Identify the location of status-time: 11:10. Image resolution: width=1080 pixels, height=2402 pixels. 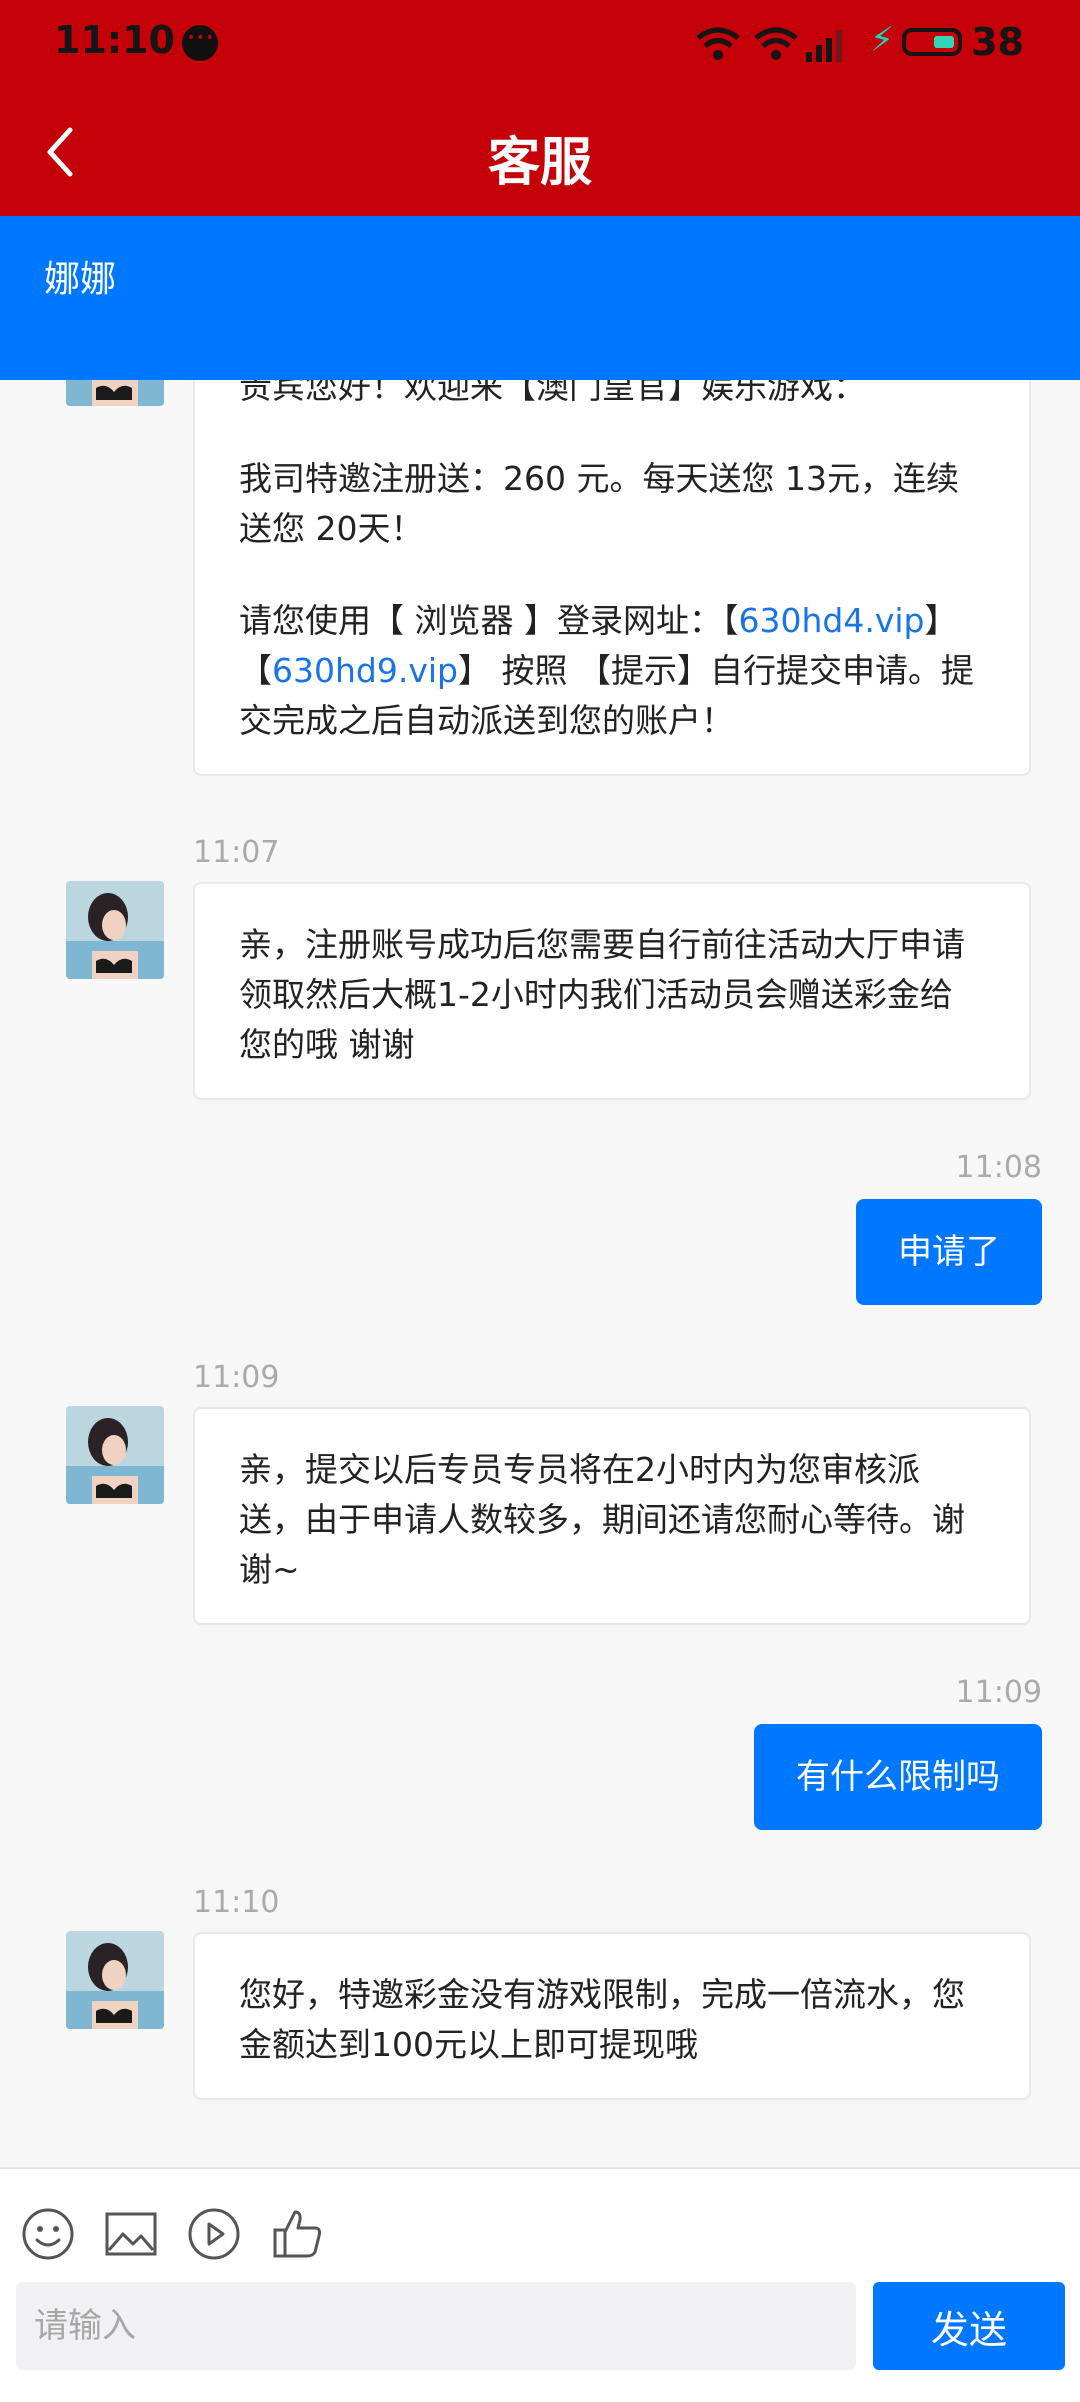
(114, 40).